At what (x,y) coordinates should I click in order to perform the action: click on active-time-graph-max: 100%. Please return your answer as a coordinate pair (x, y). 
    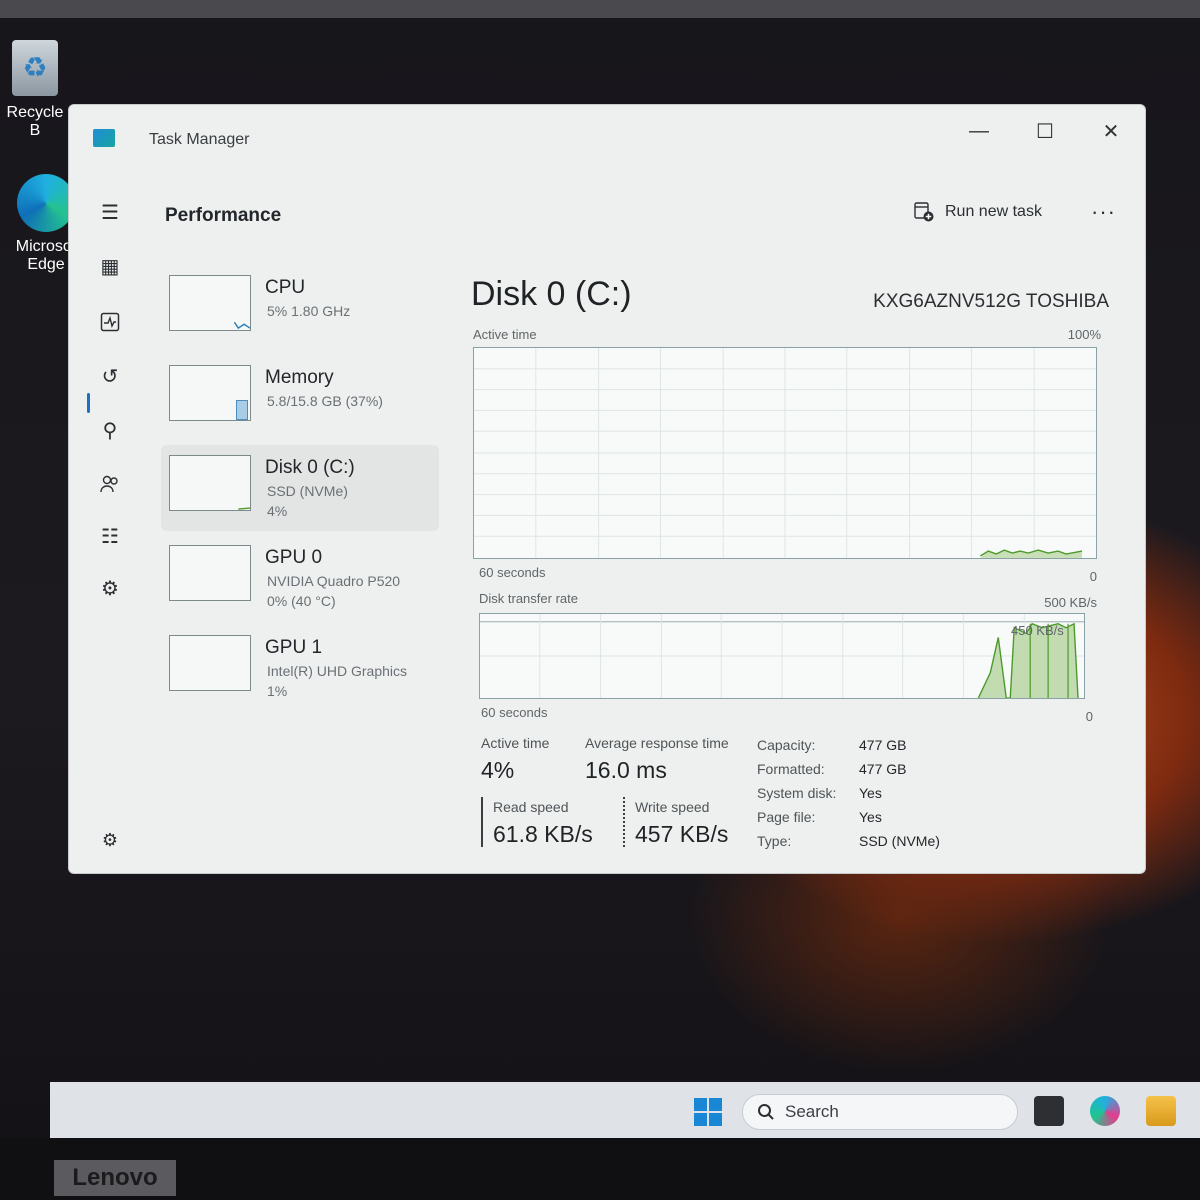
    Looking at the image, I should click on (1084, 334).